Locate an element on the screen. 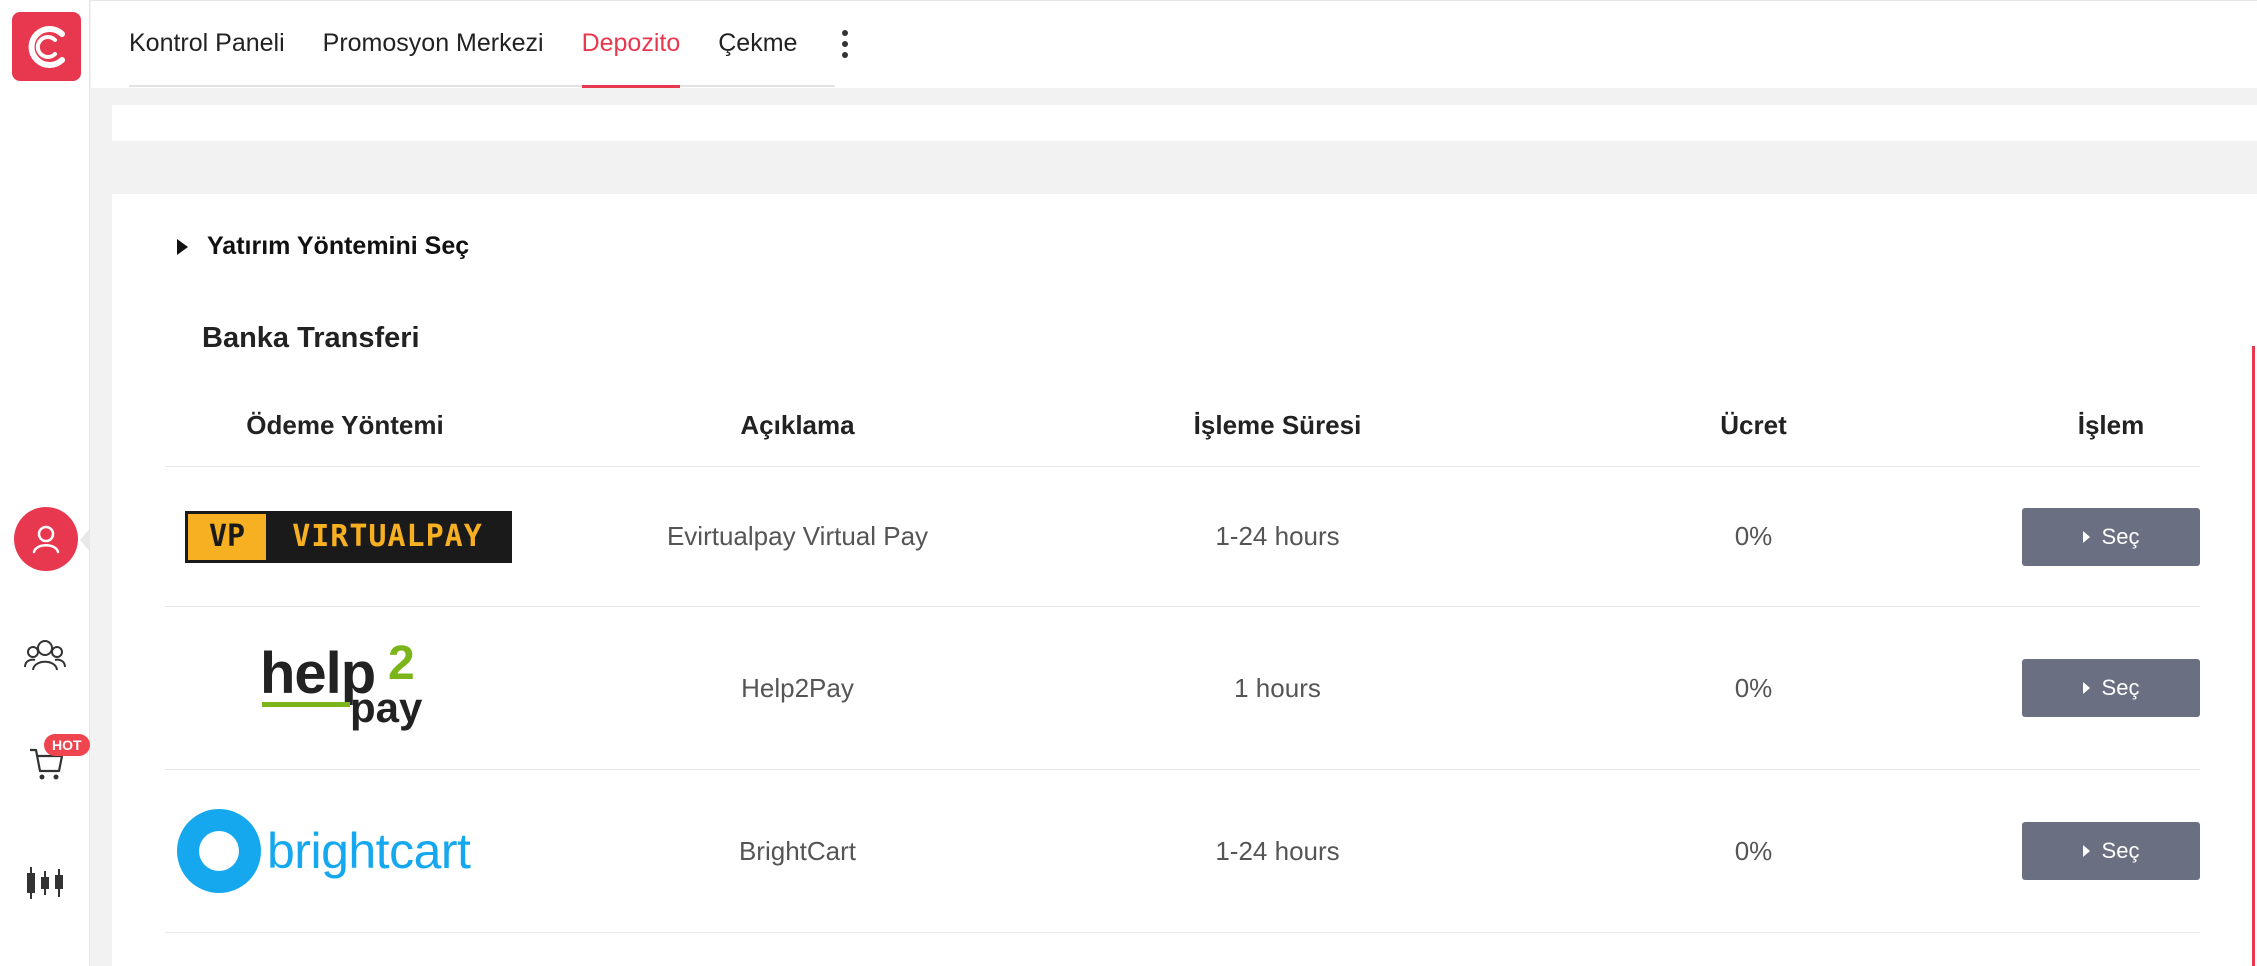  group-title: Banka Transferi is located at coordinates (311, 338).